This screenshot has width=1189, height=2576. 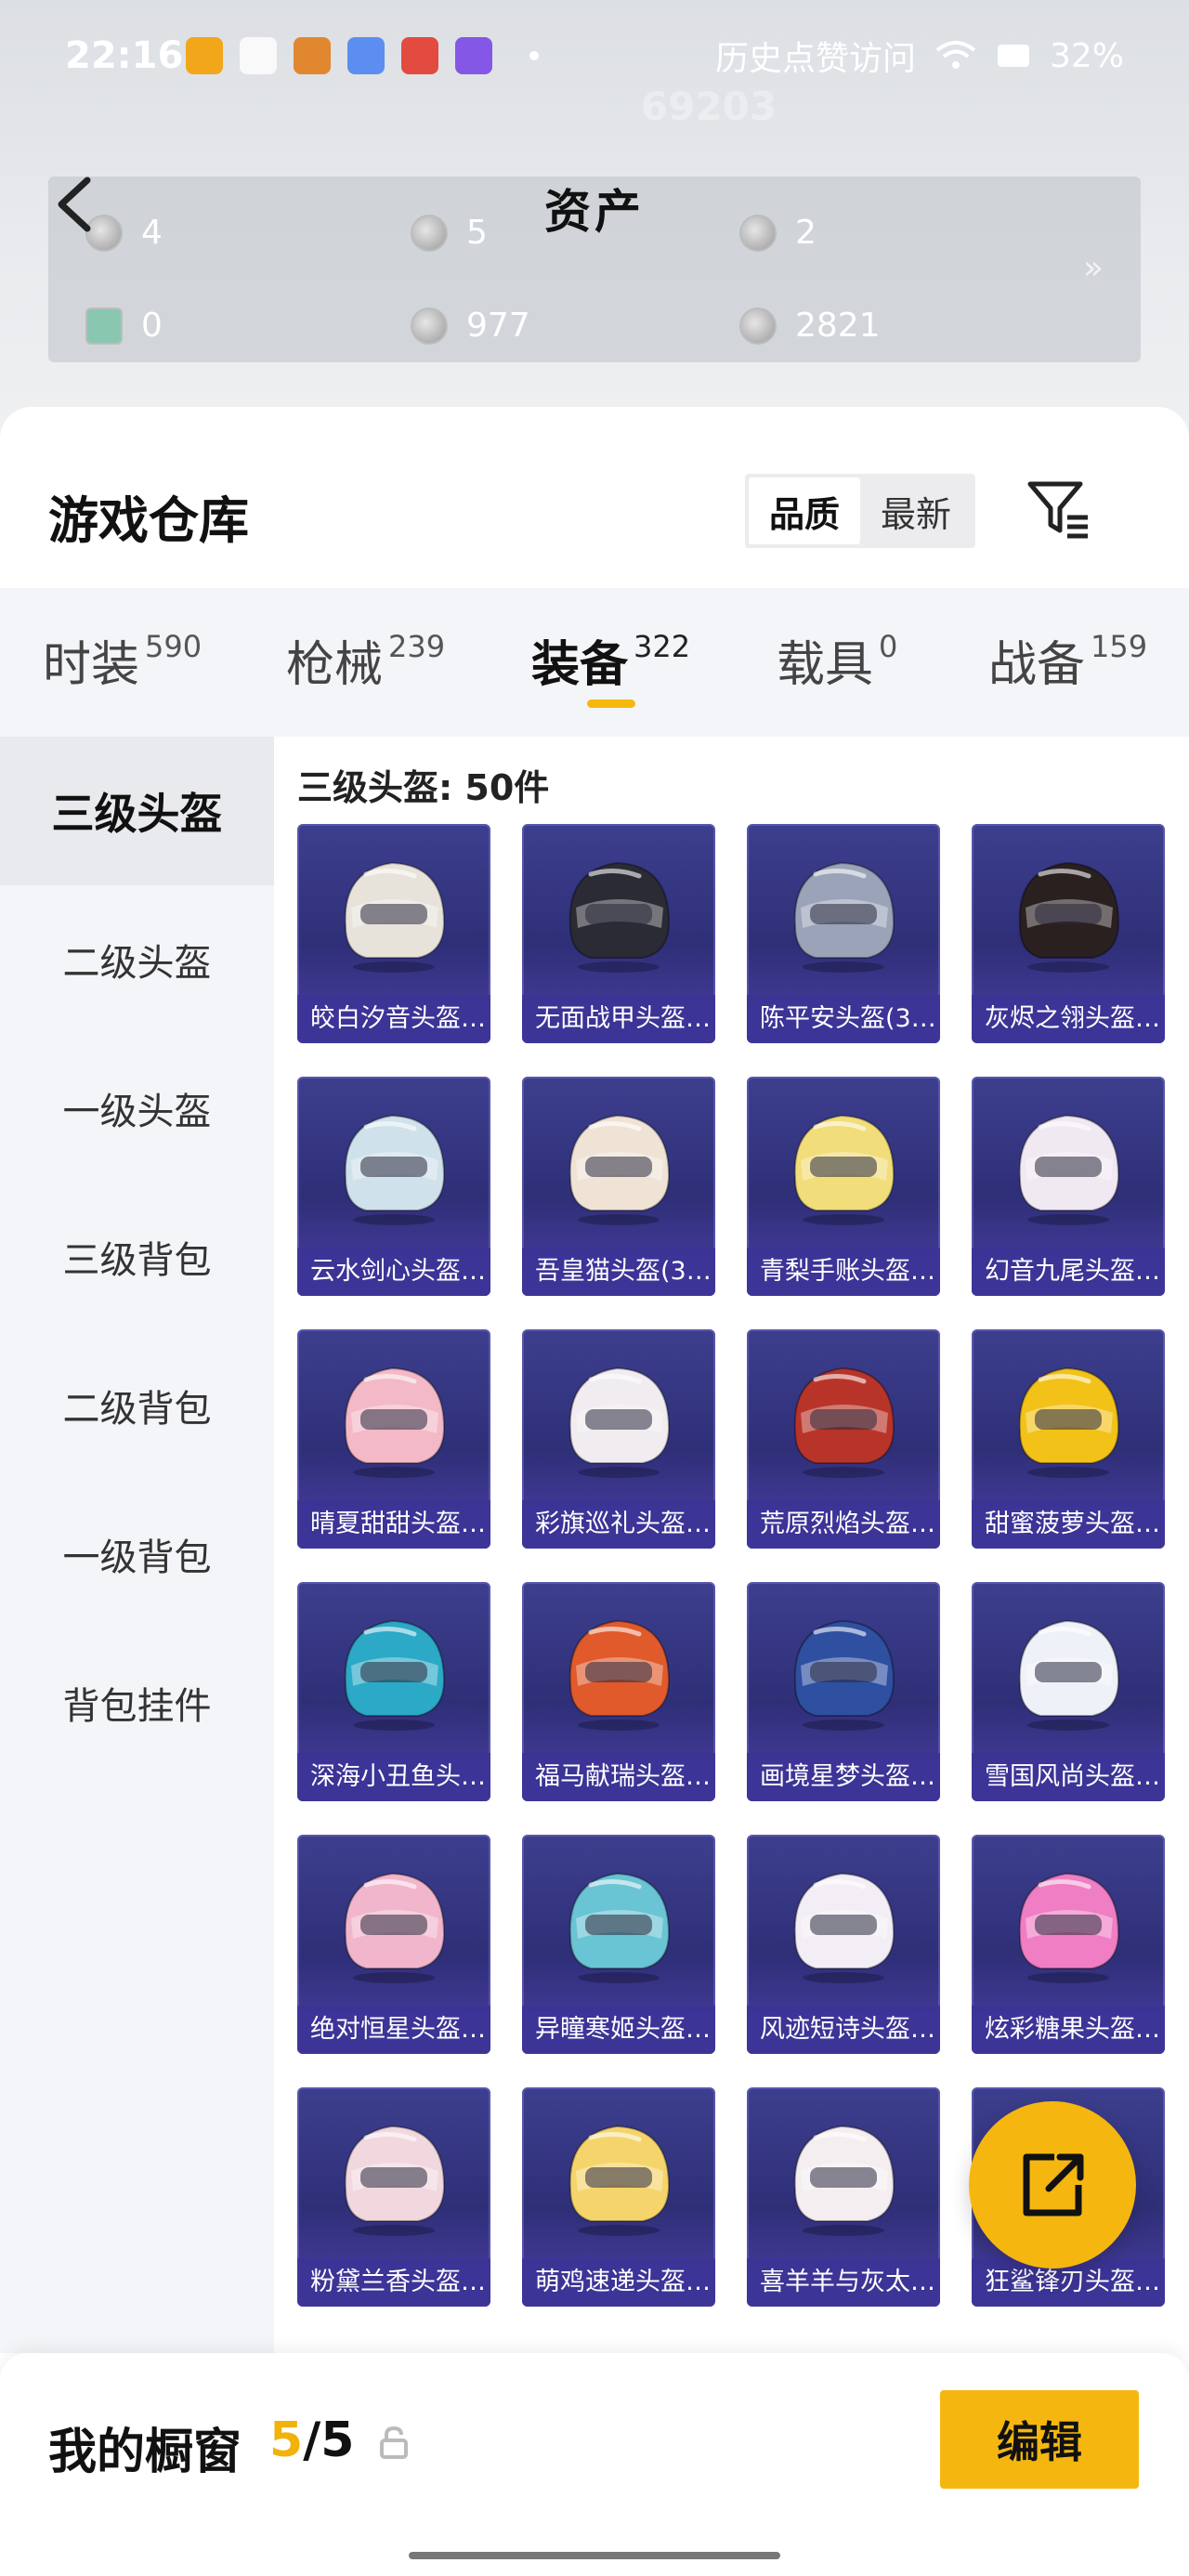 I want to click on tab-label: 枪械, so click(x=335, y=665).